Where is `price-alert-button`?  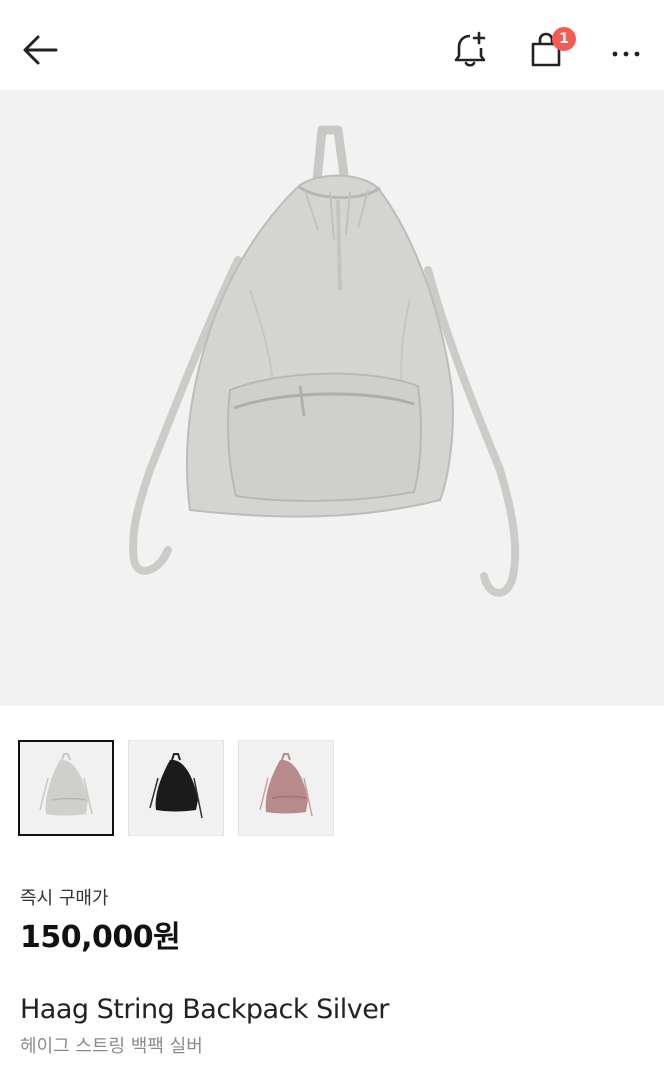
price-alert-button is located at coordinates (470, 50).